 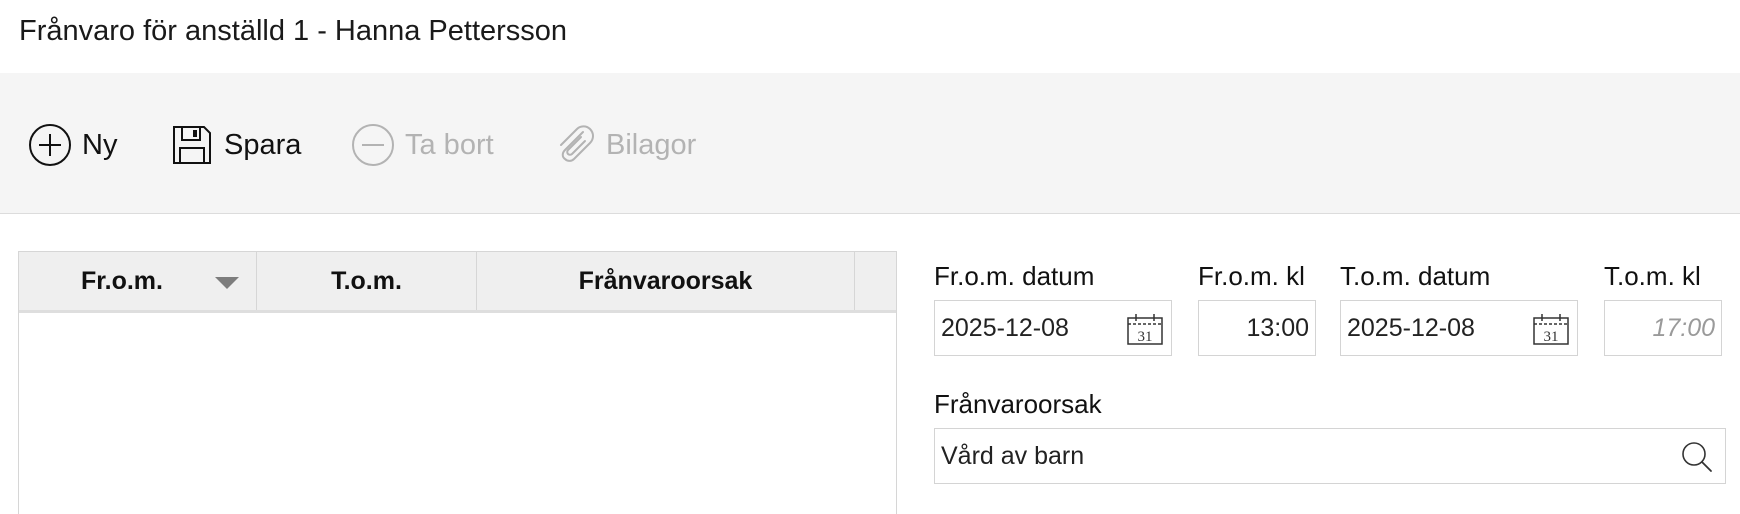 What do you see at coordinates (192, 145) in the screenshot?
I see `floppy-disk-icon` at bounding box center [192, 145].